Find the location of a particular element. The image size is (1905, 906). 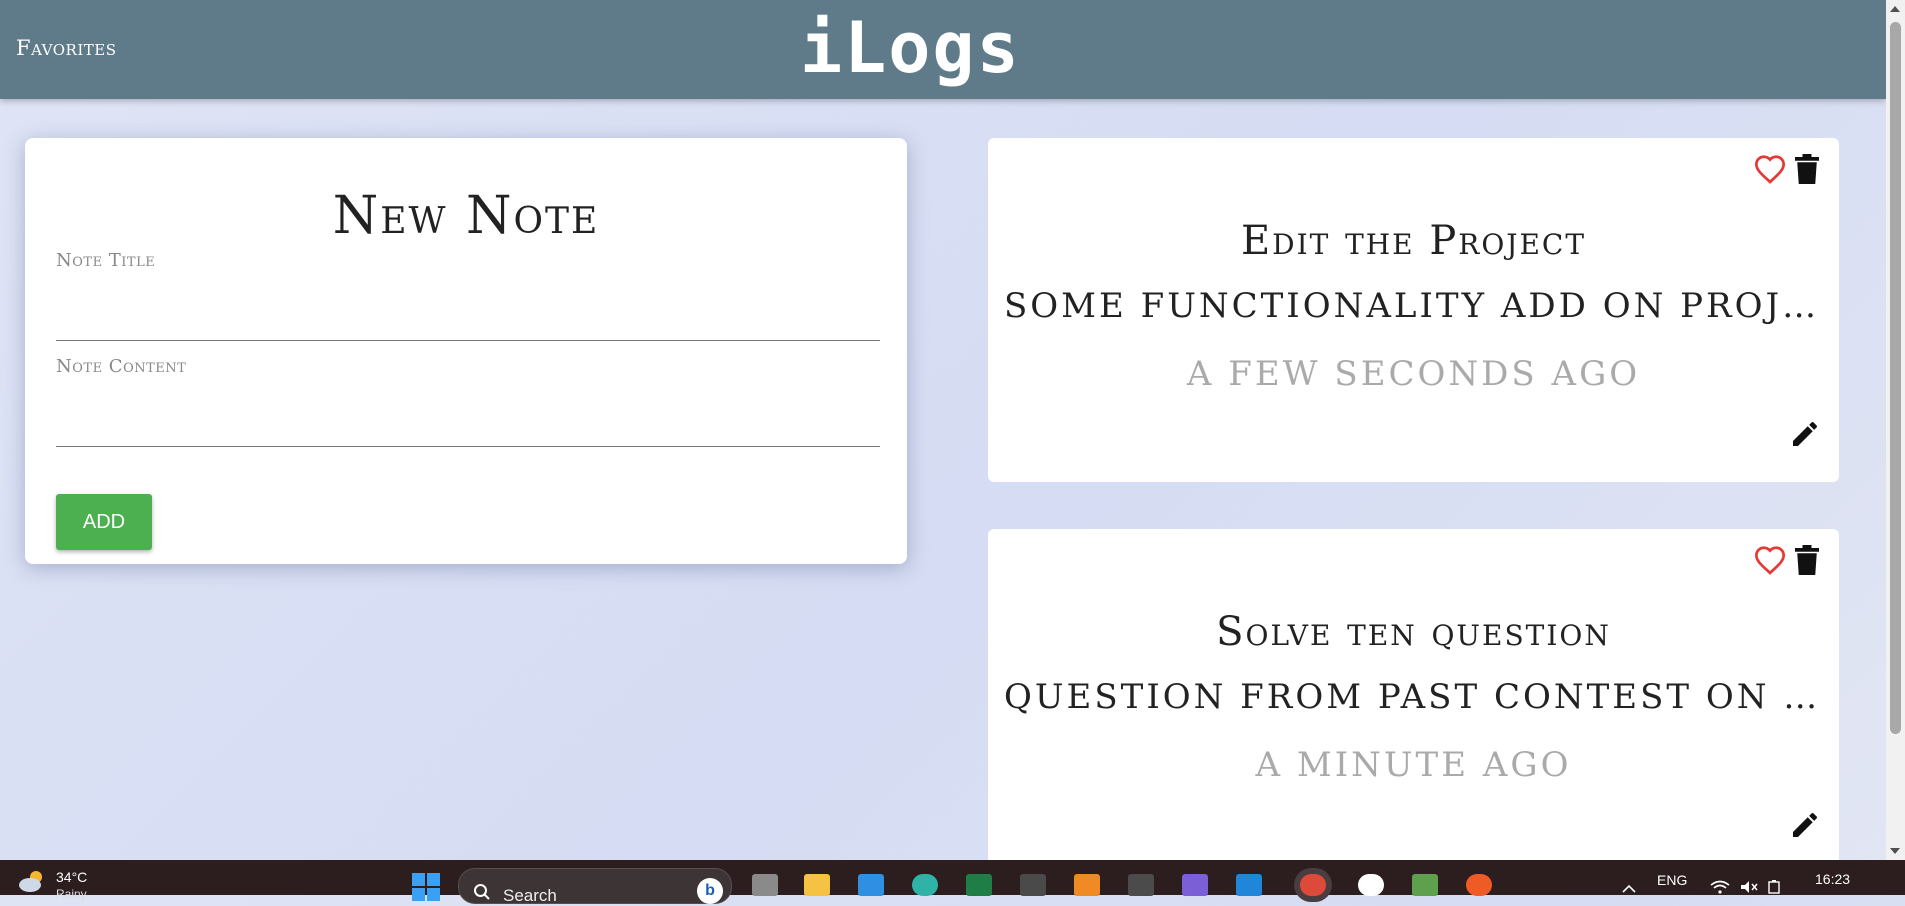

nodejs-icon is located at coordinates (1425, 885).